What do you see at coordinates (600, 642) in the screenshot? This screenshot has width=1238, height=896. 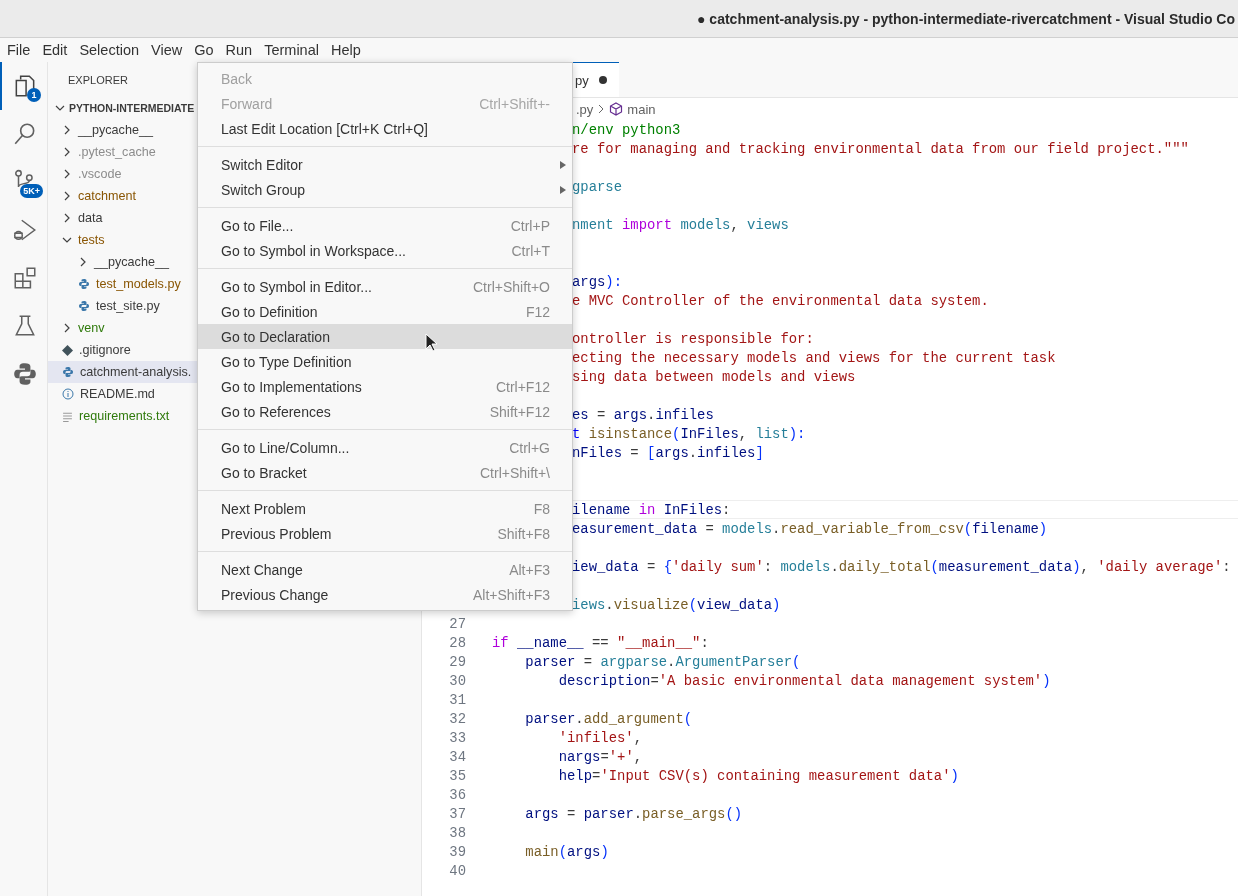 I see `code-line: if __name__ == "__main__":` at bounding box center [600, 642].